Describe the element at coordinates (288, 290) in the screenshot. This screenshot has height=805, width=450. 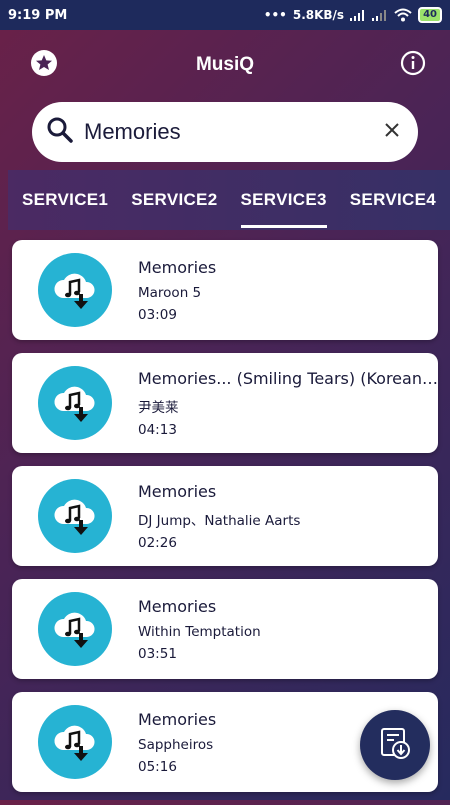
I see `song-meta: Memories Maroon 5 03:09` at that location.